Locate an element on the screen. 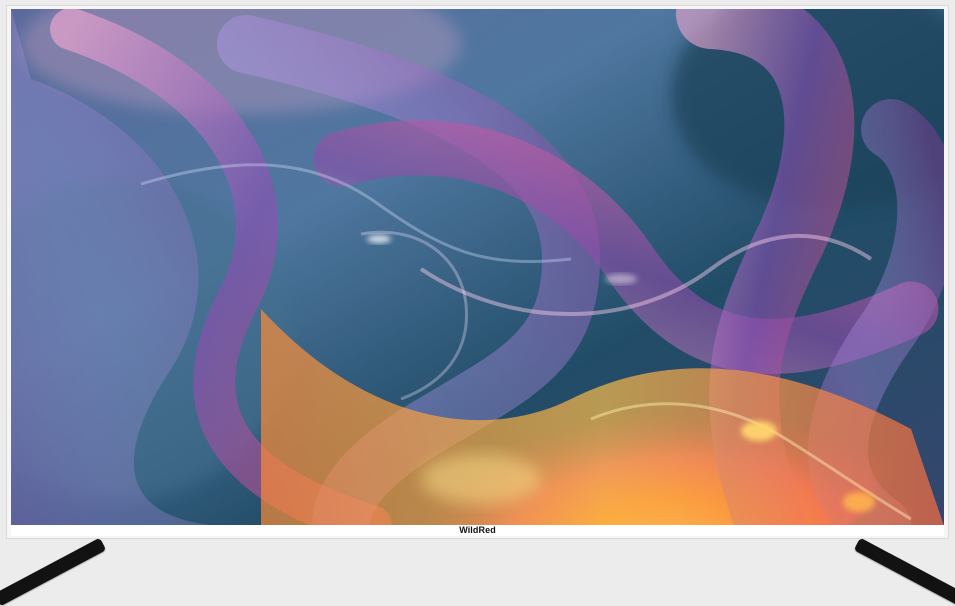 The height and width of the screenshot is (606, 955). bottom-bezel: WildRed is located at coordinates (477, 530).